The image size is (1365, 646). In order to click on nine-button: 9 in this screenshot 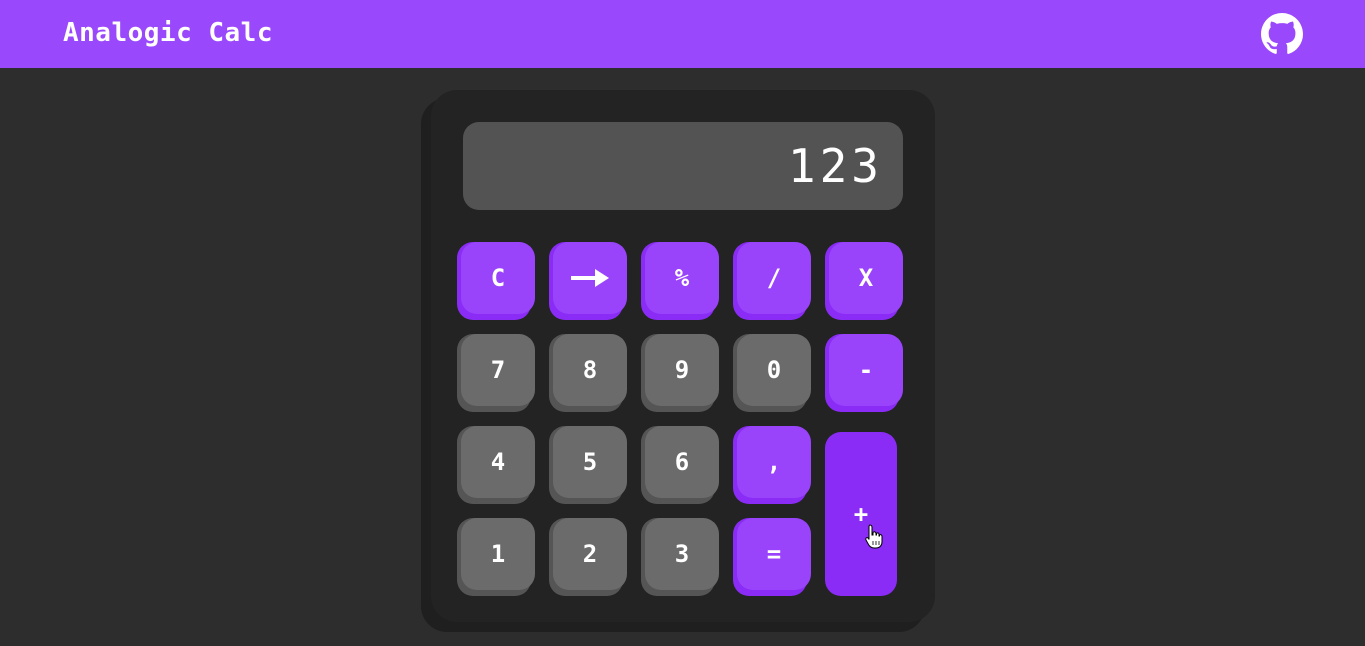, I will do `click(680, 373)`.